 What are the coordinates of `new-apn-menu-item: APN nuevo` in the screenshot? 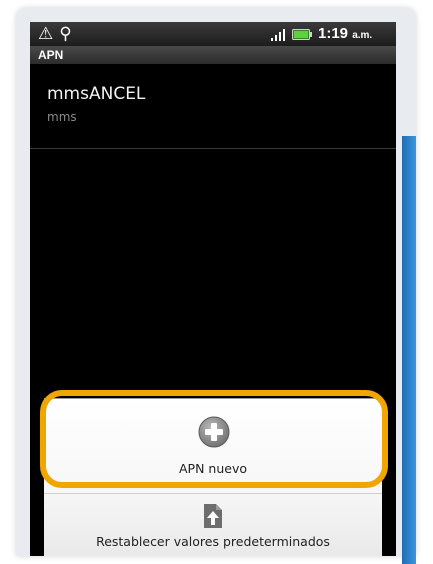 It's located at (213, 446).